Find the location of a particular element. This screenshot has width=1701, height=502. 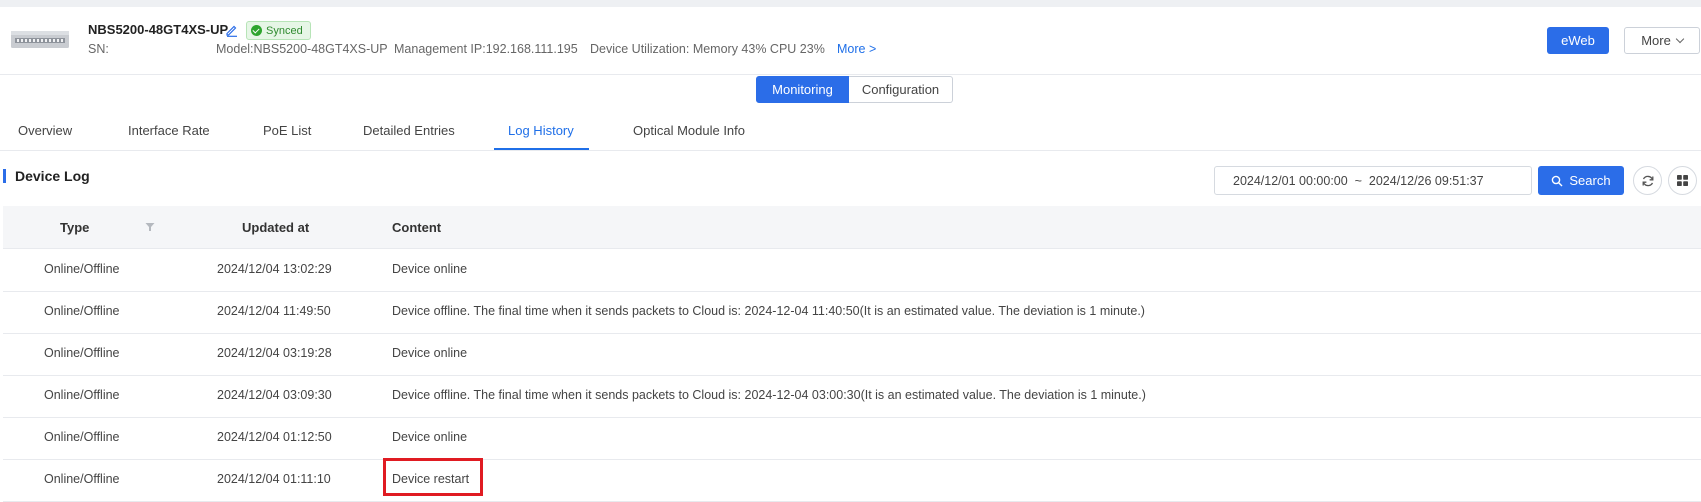

cell-updated-at: 2024/12/04 03:19:28 is located at coordinates (274, 353).